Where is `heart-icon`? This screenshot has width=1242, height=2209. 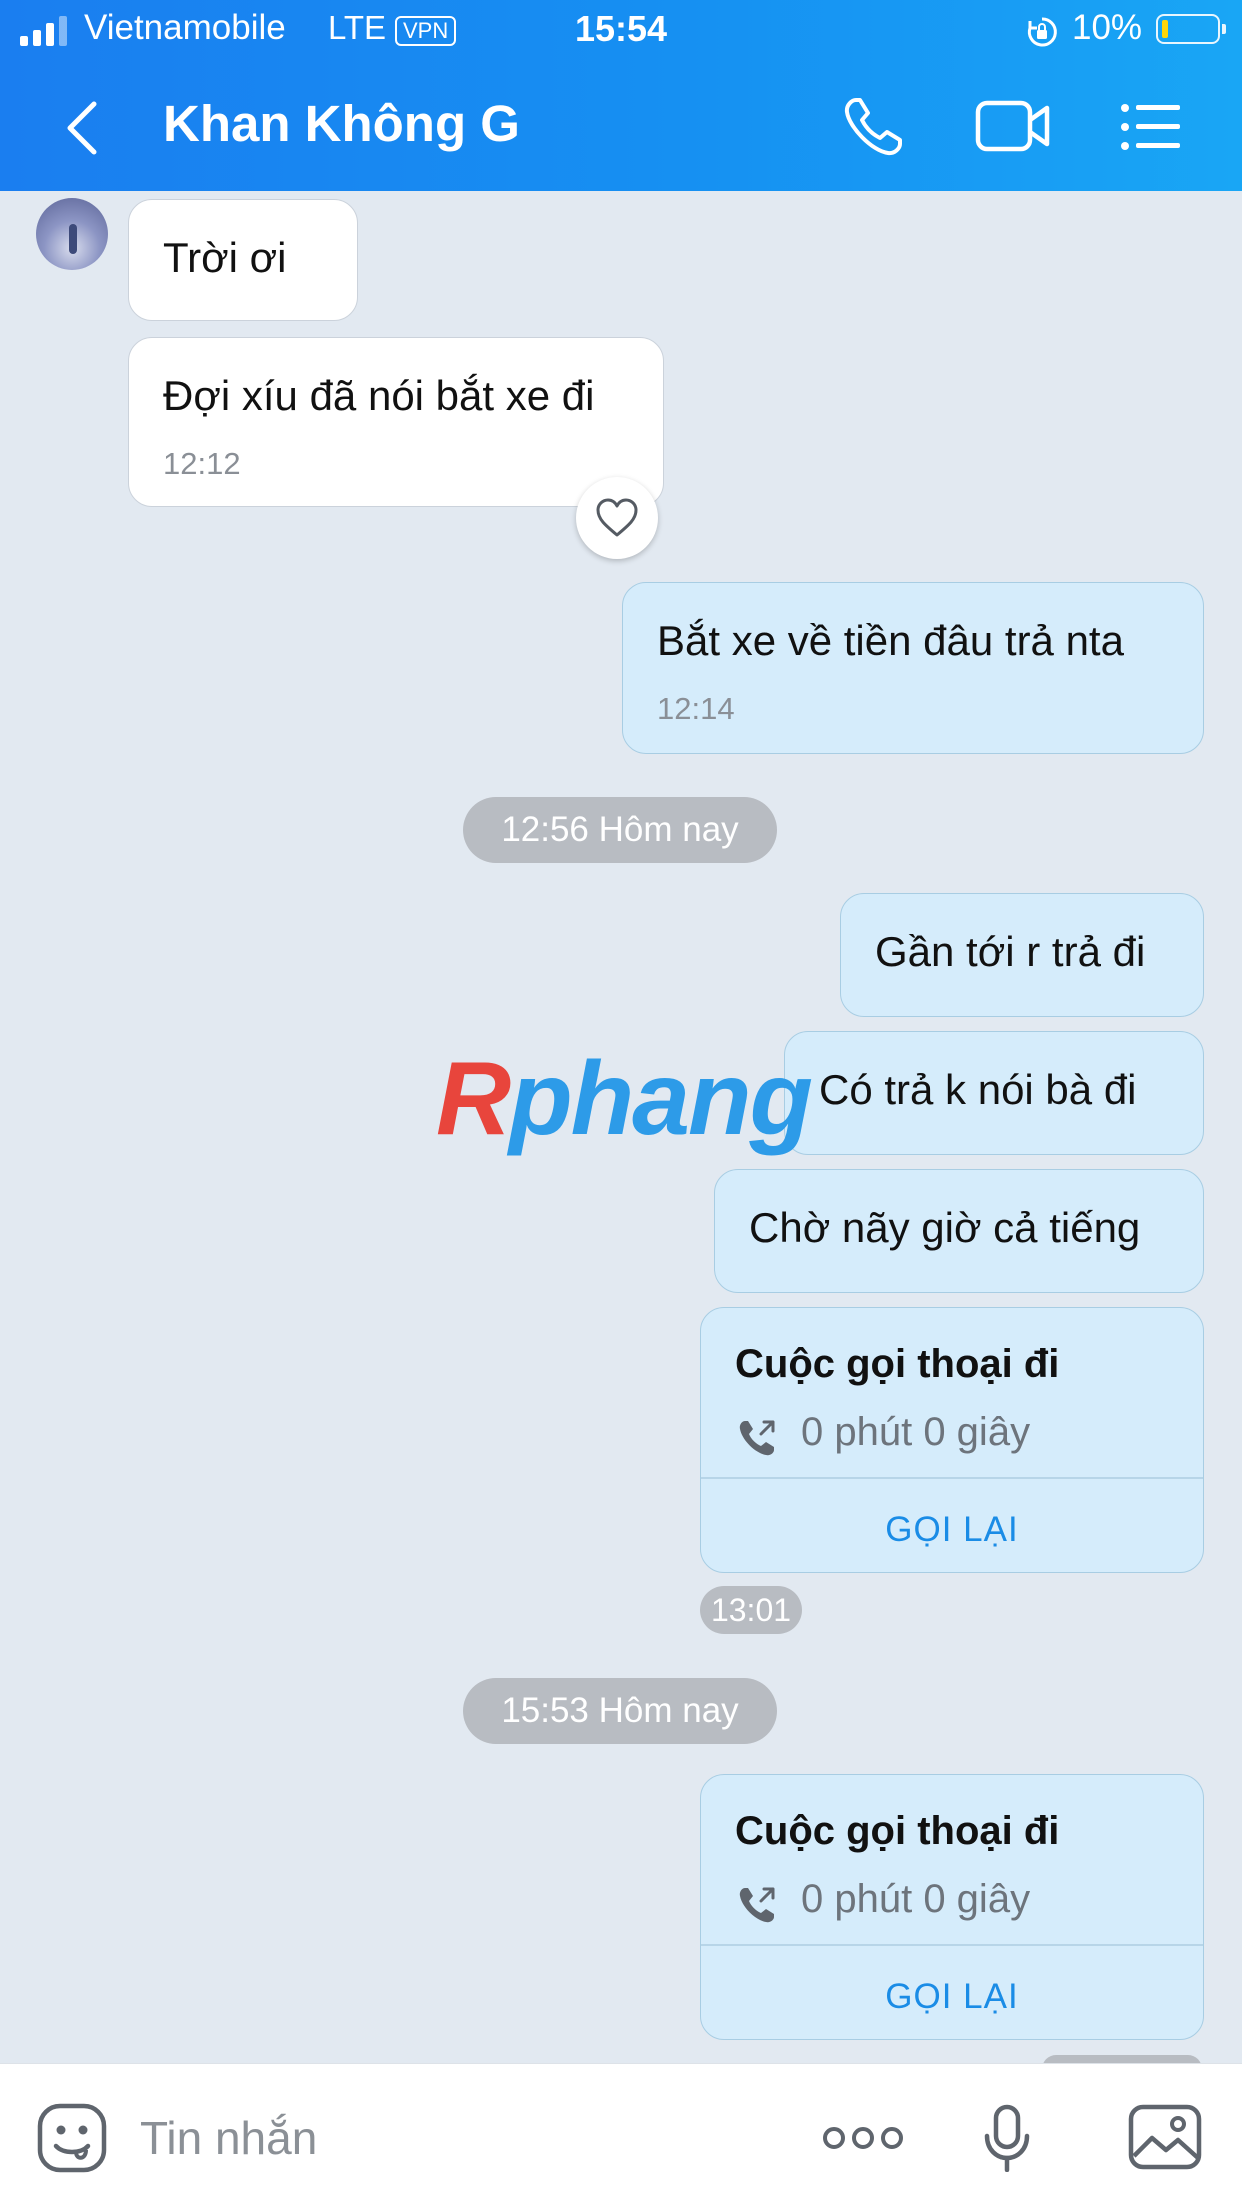 heart-icon is located at coordinates (617, 517).